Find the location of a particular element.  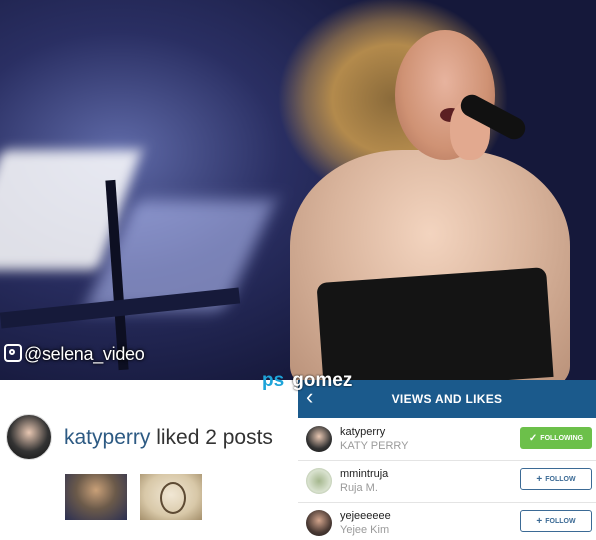

watermark: ps gomez is located at coordinates (307, 381).